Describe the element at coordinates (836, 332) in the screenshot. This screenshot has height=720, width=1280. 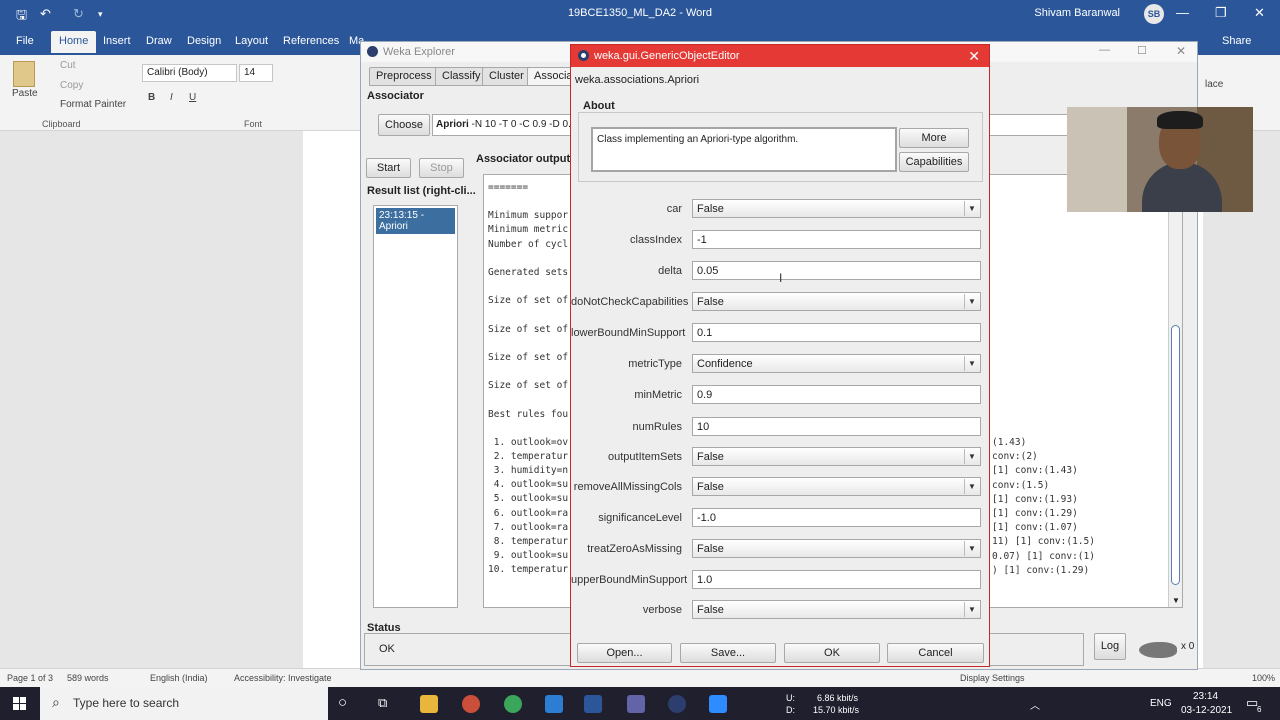
I see `lowerboundminsupport-field: 0.1` at that location.